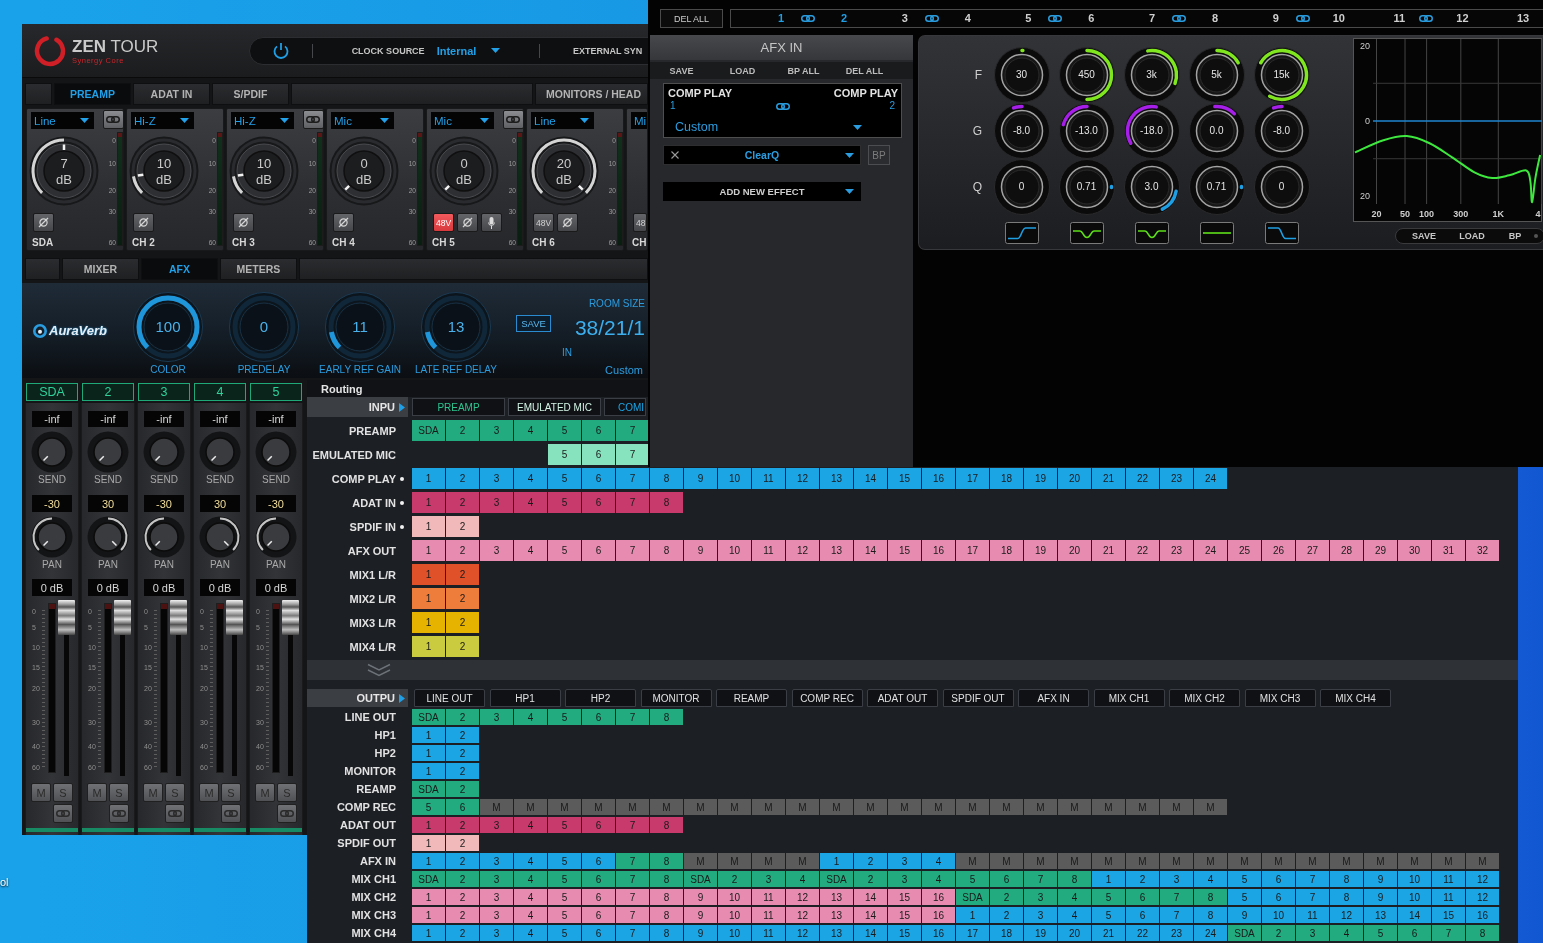 This screenshot has height=943, width=1543. What do you see at coordinates (290, 617) in the screenshot?
I see `fader-thumb` at bounding box center [290, 617].